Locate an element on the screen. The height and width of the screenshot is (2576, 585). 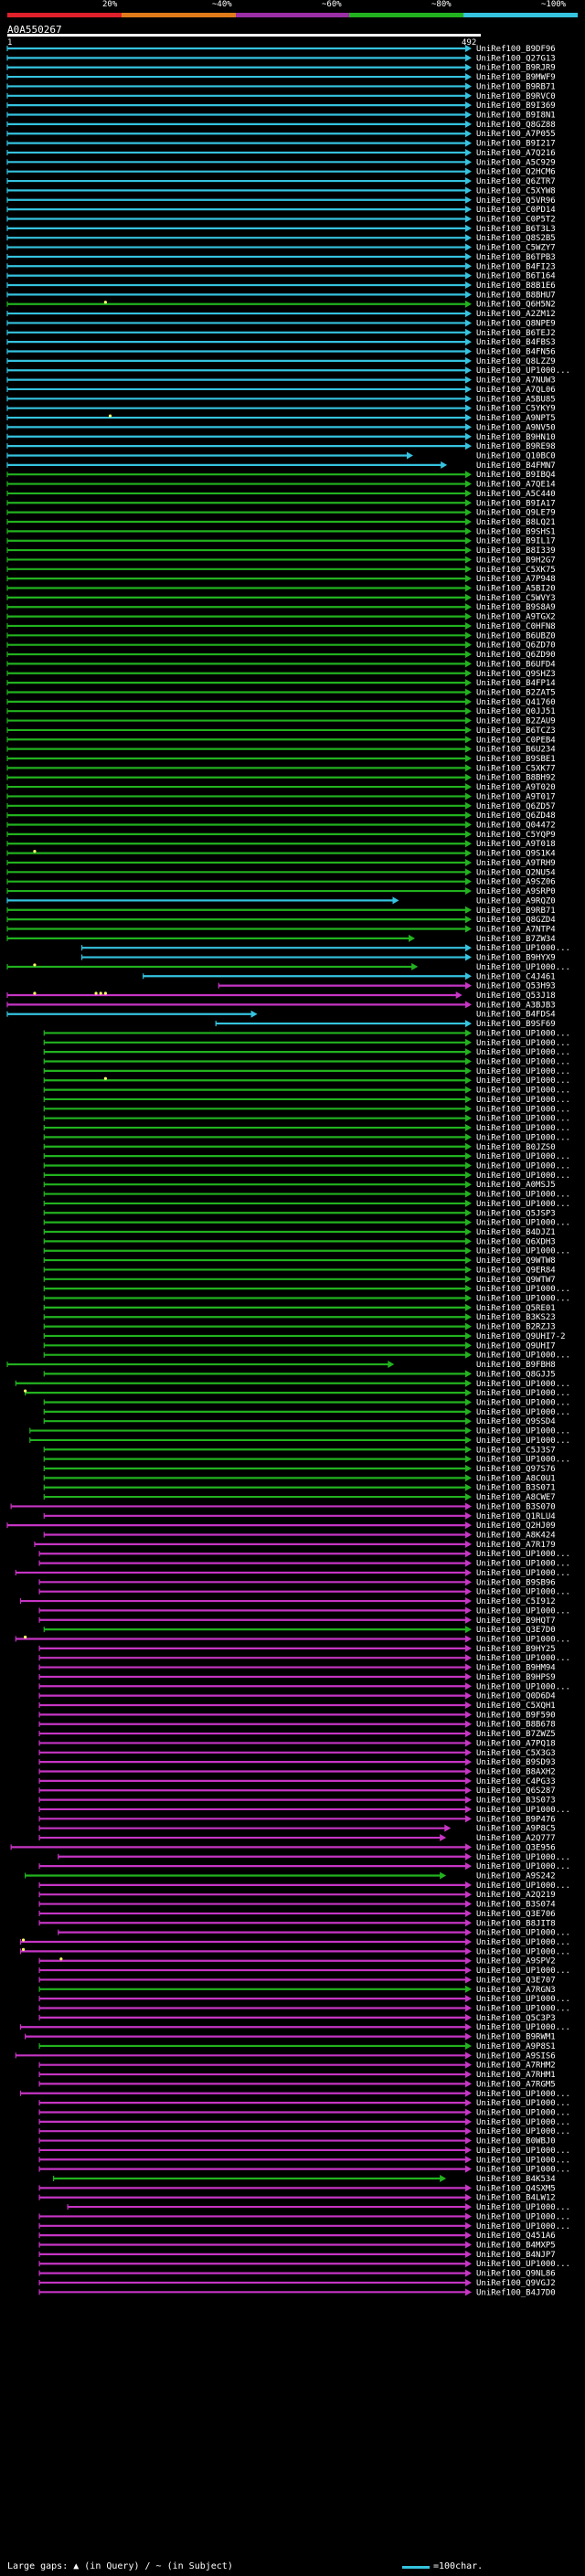
row-label: UniRef100_B9HQT7 is located at coordinates (516, 1621).